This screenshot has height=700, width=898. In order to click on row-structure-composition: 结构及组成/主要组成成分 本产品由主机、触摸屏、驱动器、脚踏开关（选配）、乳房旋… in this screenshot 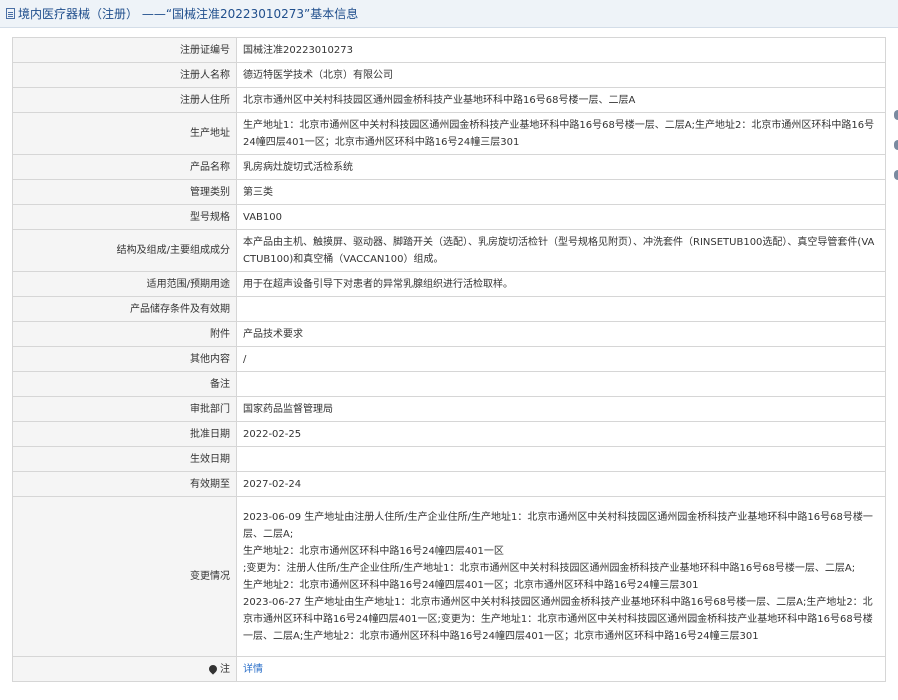, I will do `click(449, 250)`.